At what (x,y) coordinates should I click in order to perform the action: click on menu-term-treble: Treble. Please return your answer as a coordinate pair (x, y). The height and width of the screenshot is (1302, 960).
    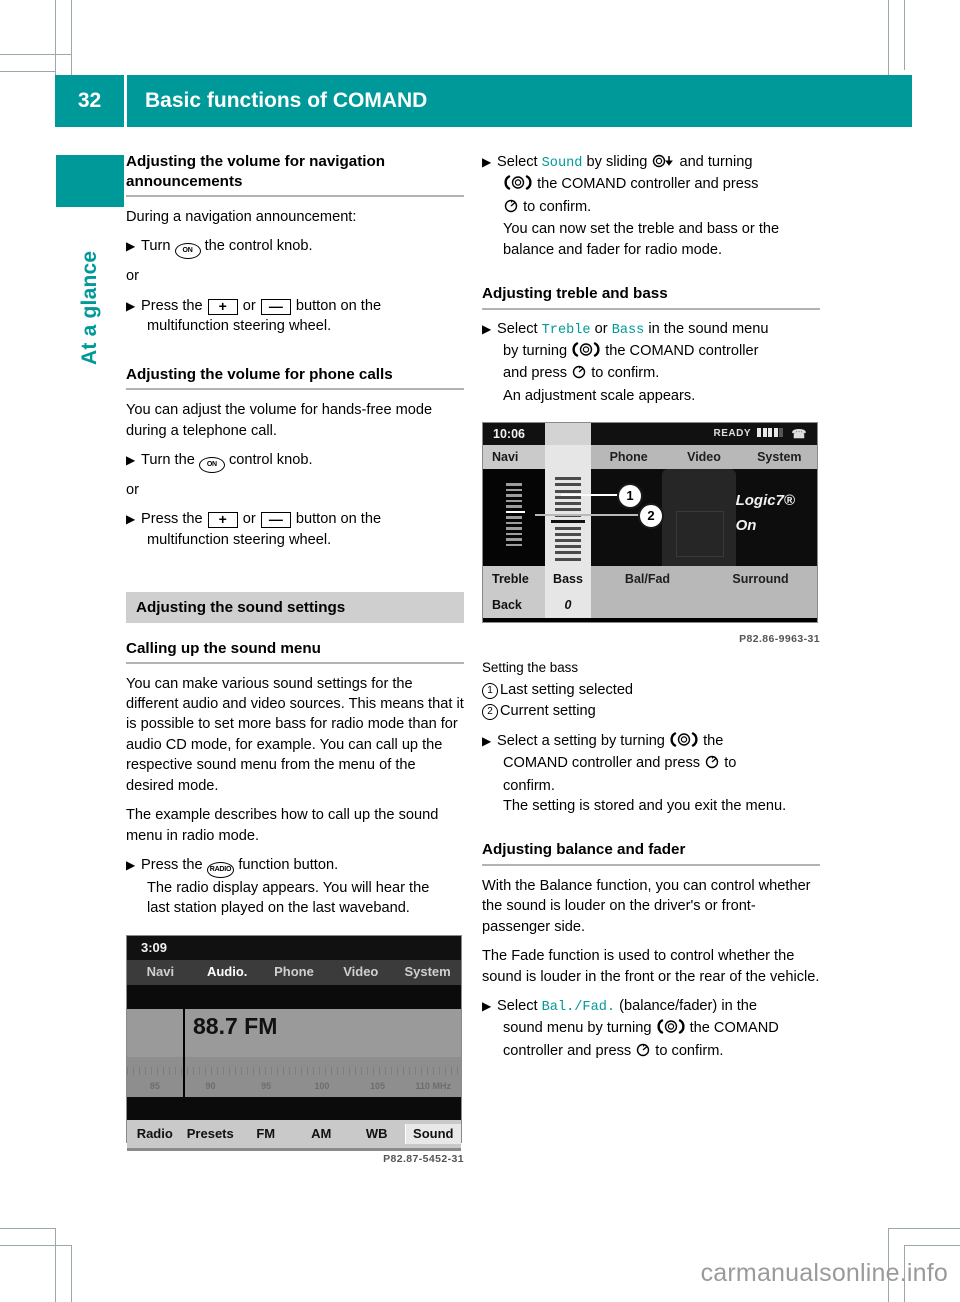
    Looking at the image, I should click on (566, 330).